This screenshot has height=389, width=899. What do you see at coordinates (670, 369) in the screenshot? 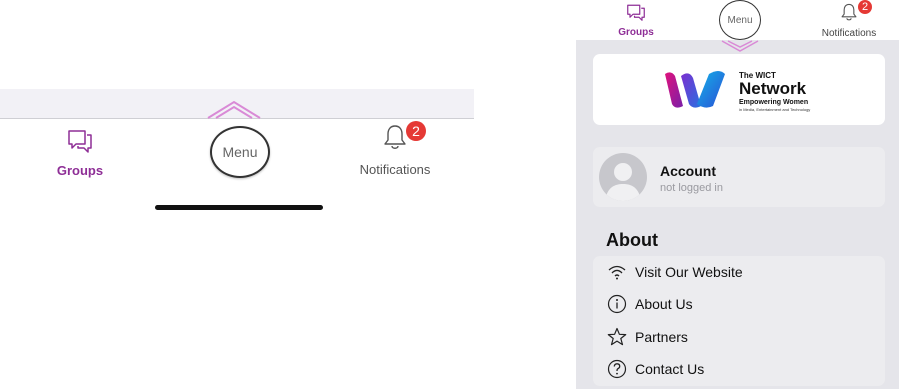
I see `list-item-label: Contact Us` at bounding box center [670, 369].